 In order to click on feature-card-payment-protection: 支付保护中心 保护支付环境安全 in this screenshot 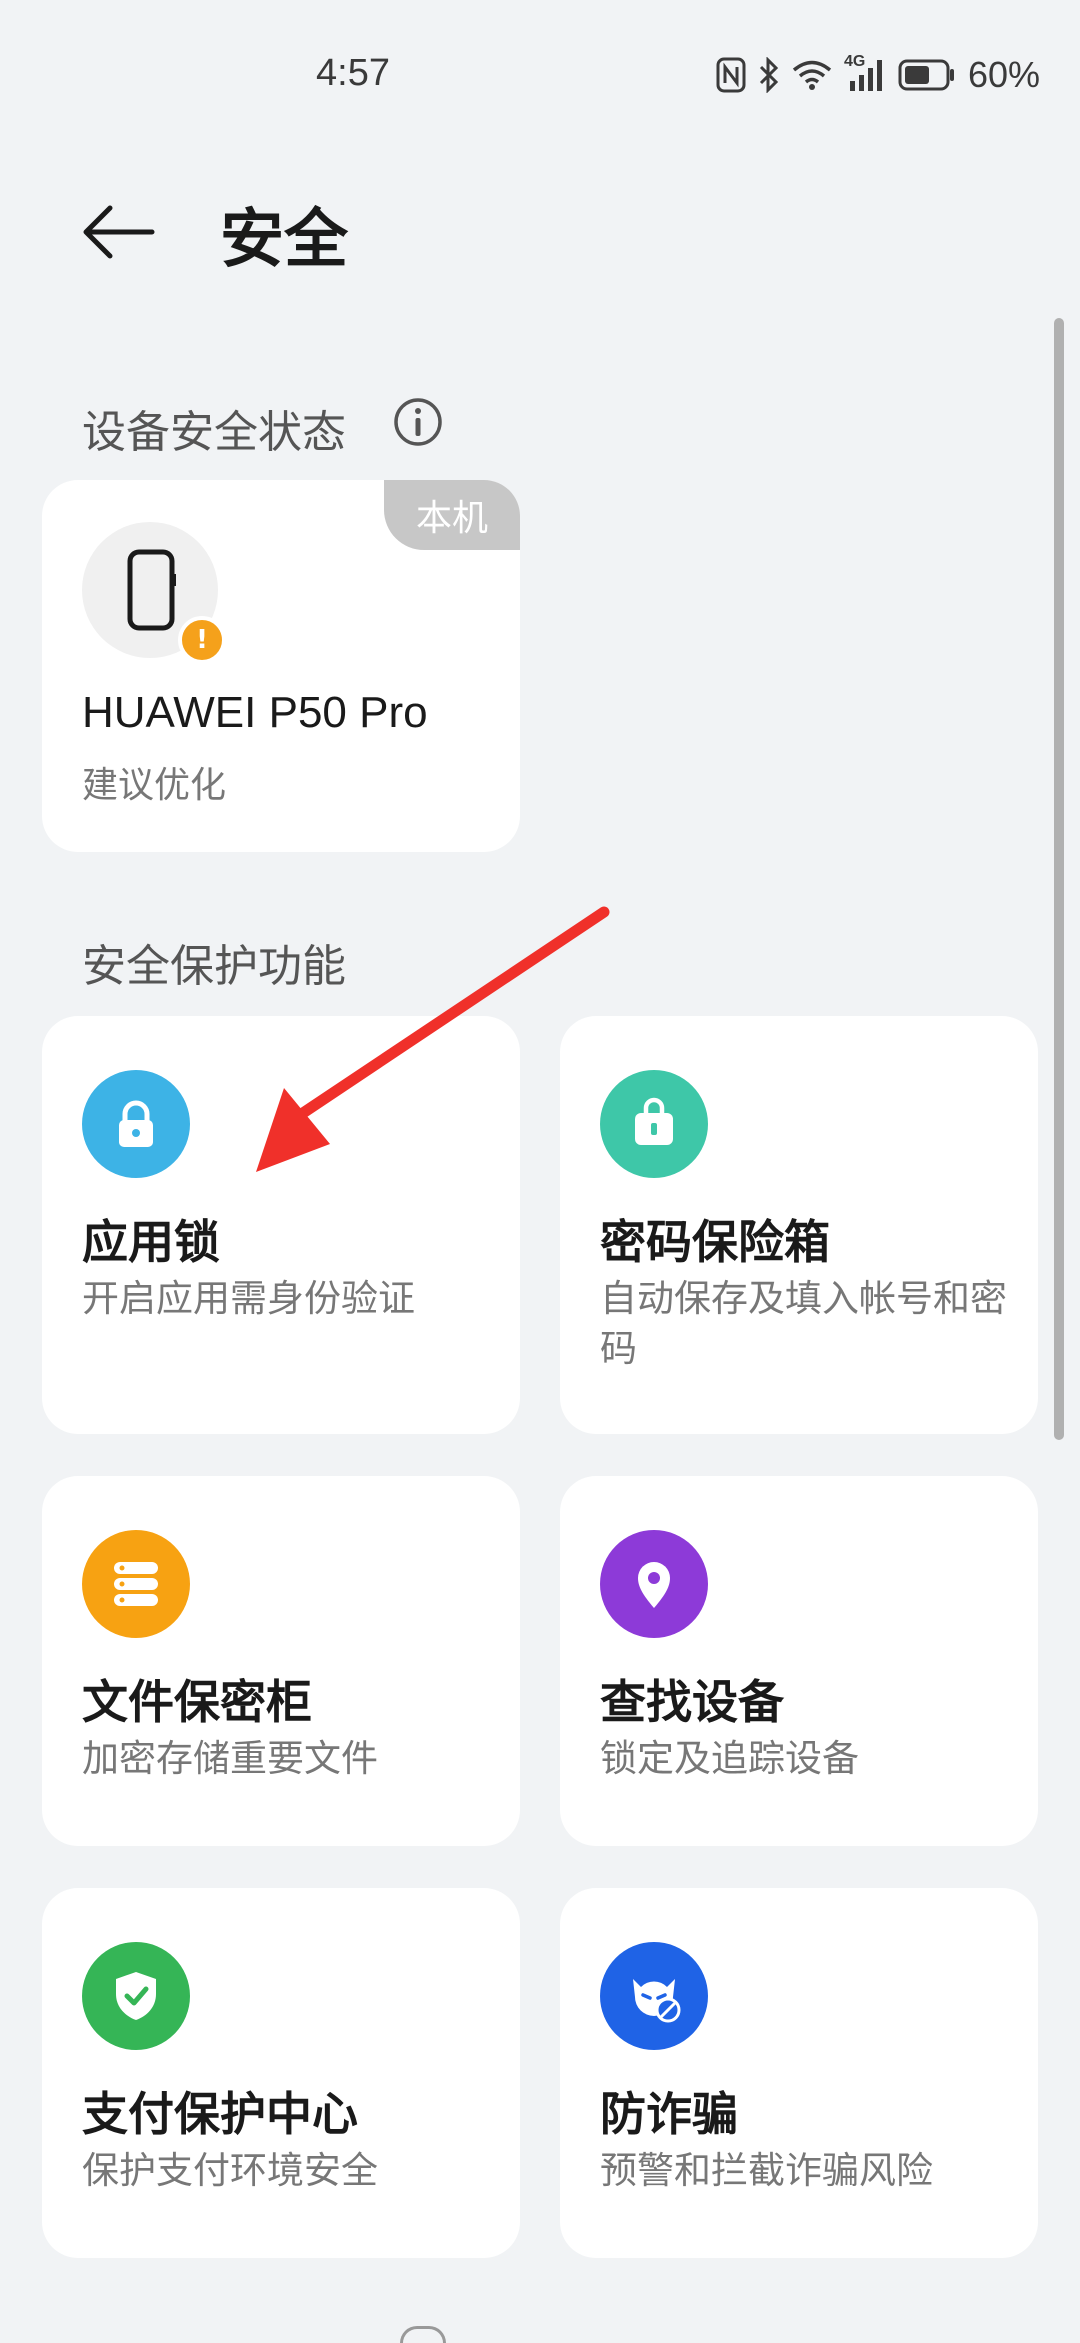, I will do `click(281, 2073)`.